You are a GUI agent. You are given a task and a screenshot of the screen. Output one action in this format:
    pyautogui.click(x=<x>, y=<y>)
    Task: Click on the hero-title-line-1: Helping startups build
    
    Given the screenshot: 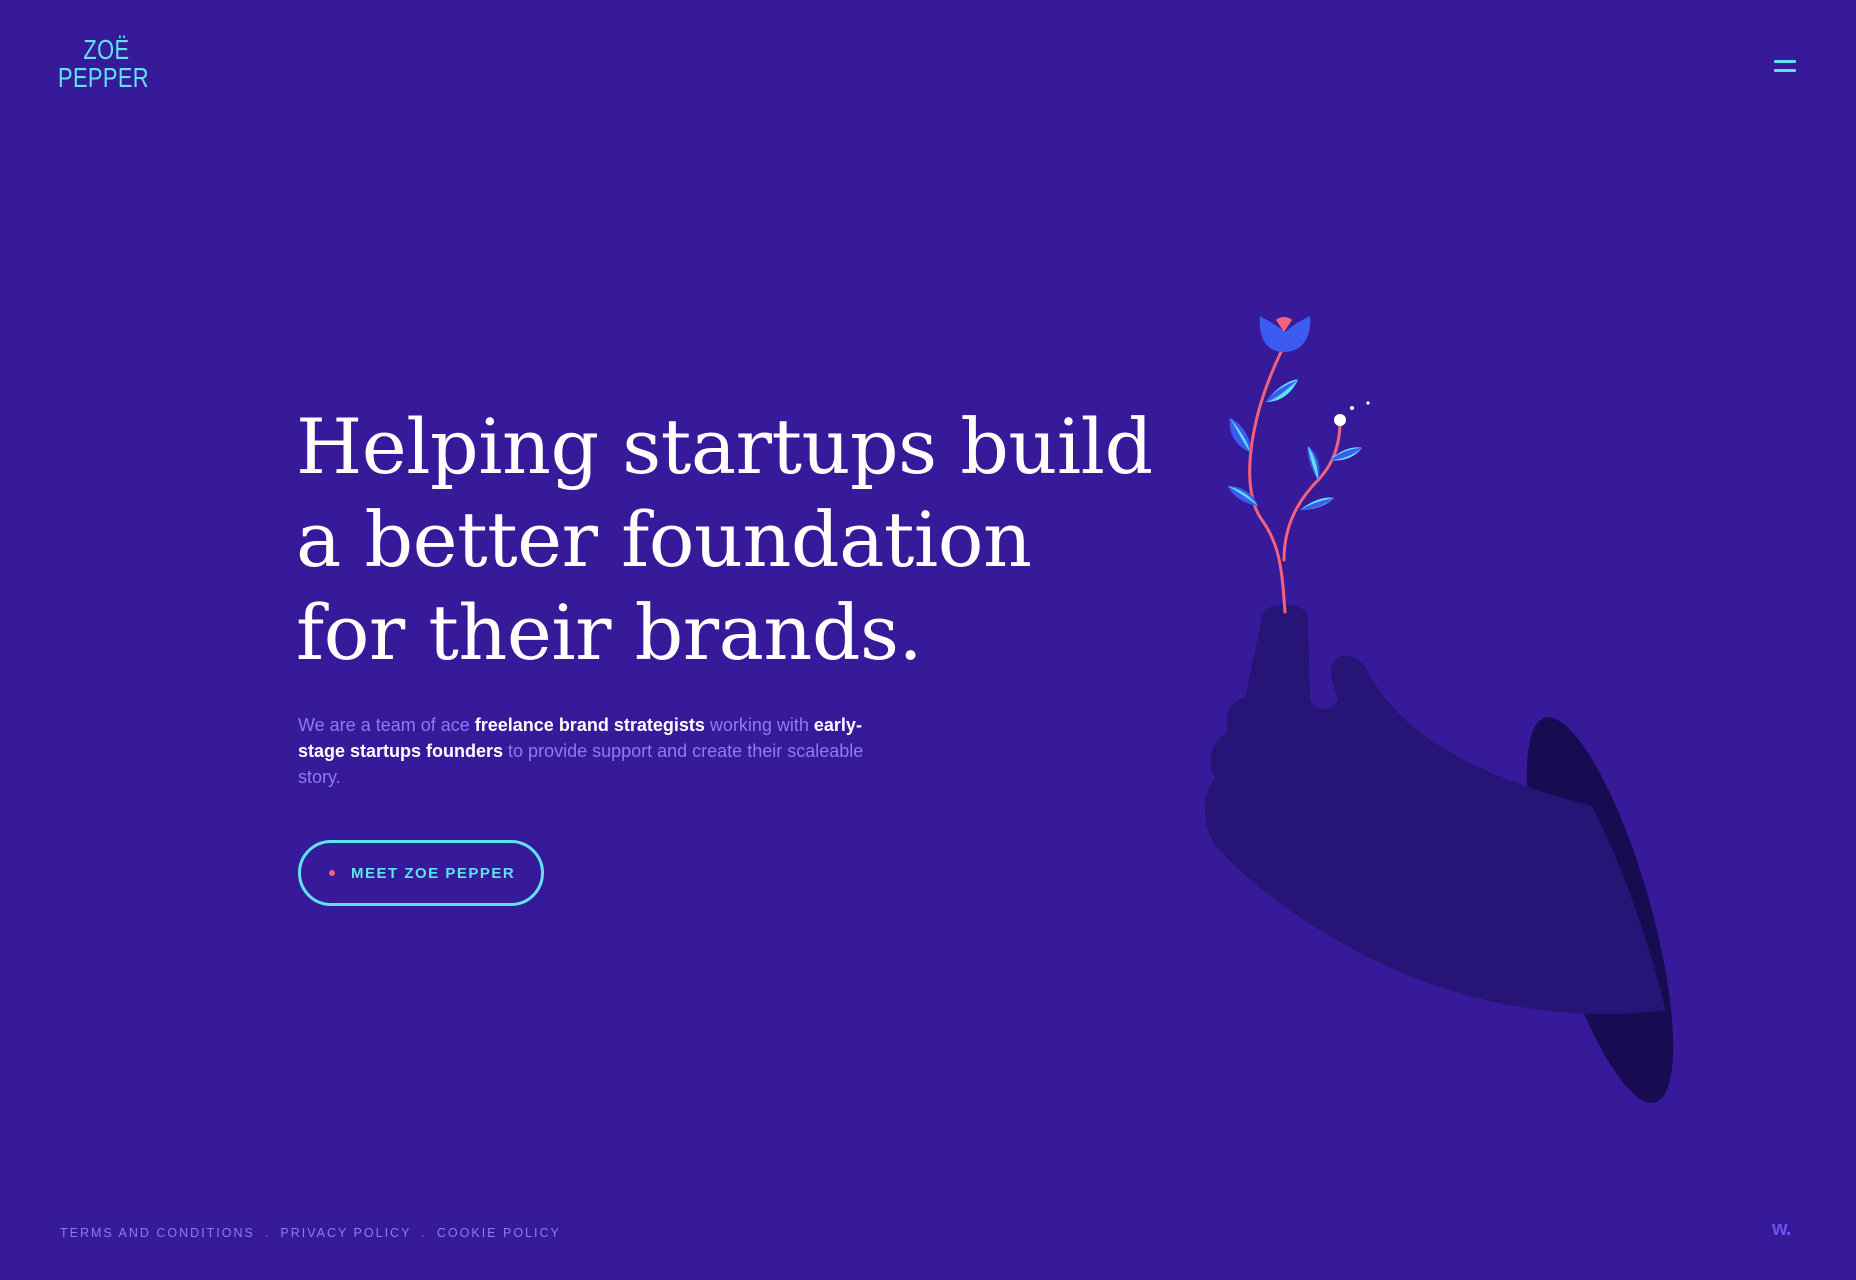 What is the action you would take?
    pyautogui.click(x=724, y=446)
    